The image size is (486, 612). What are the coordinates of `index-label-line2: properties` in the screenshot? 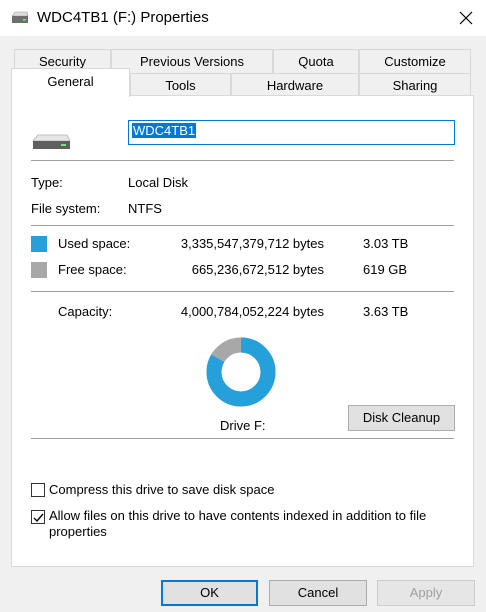 It's located at (78, 531).